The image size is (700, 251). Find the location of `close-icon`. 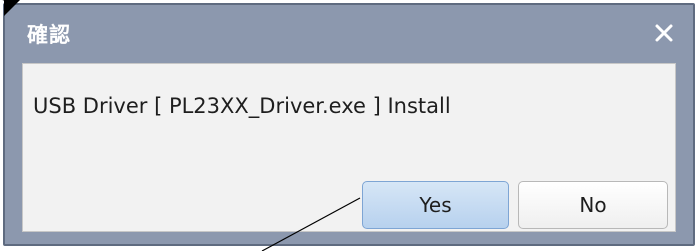

close-icon is located at coordinates (664, 33).